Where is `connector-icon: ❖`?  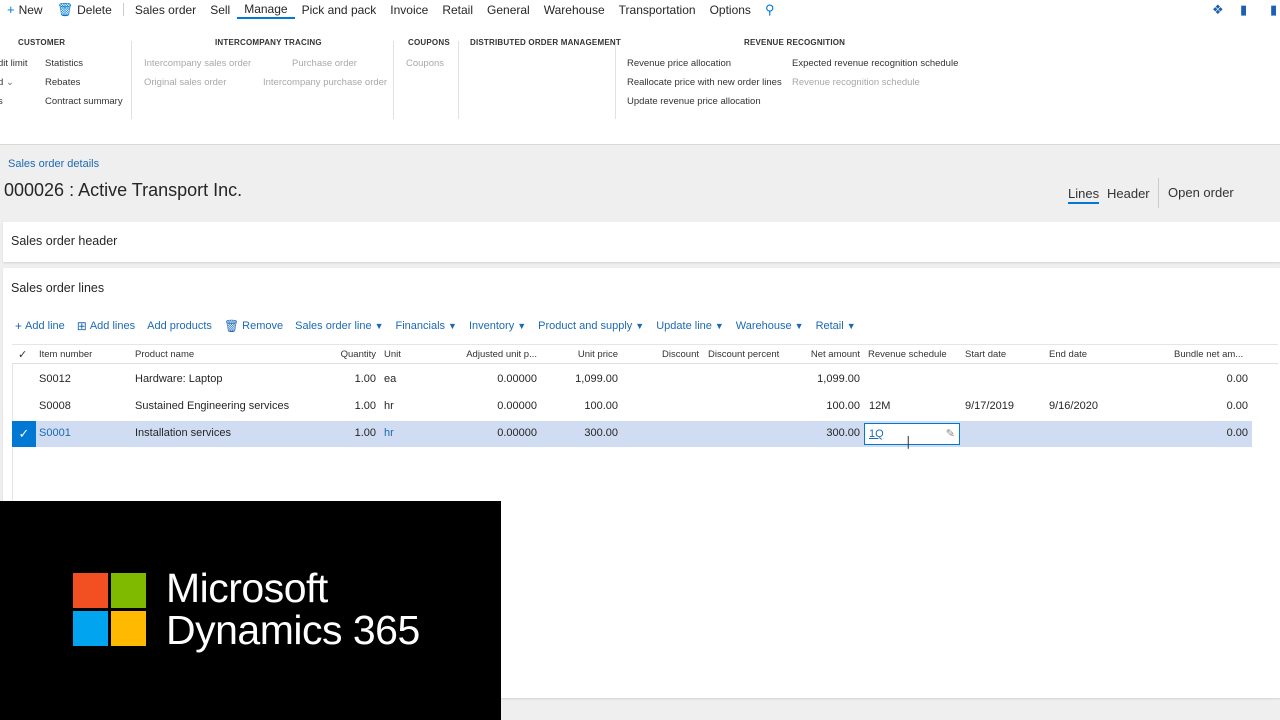 connector-icon: ❖ is located at coordinates (1218, 9).